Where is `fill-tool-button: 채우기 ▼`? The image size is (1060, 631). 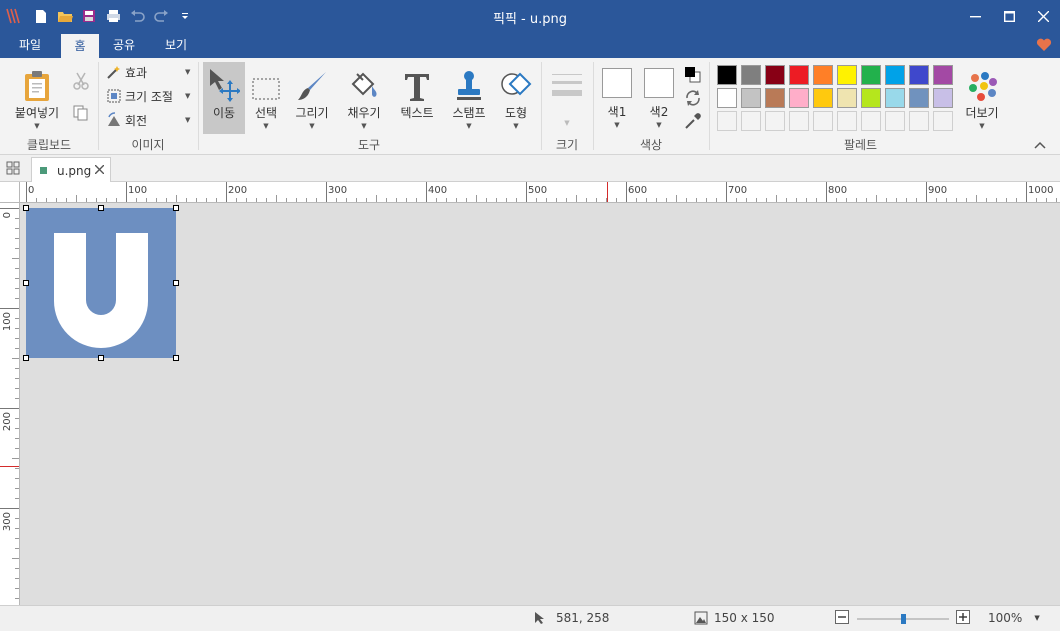 fill-tool-button: 채우기 ▼ is located at coordinates (364, 98).